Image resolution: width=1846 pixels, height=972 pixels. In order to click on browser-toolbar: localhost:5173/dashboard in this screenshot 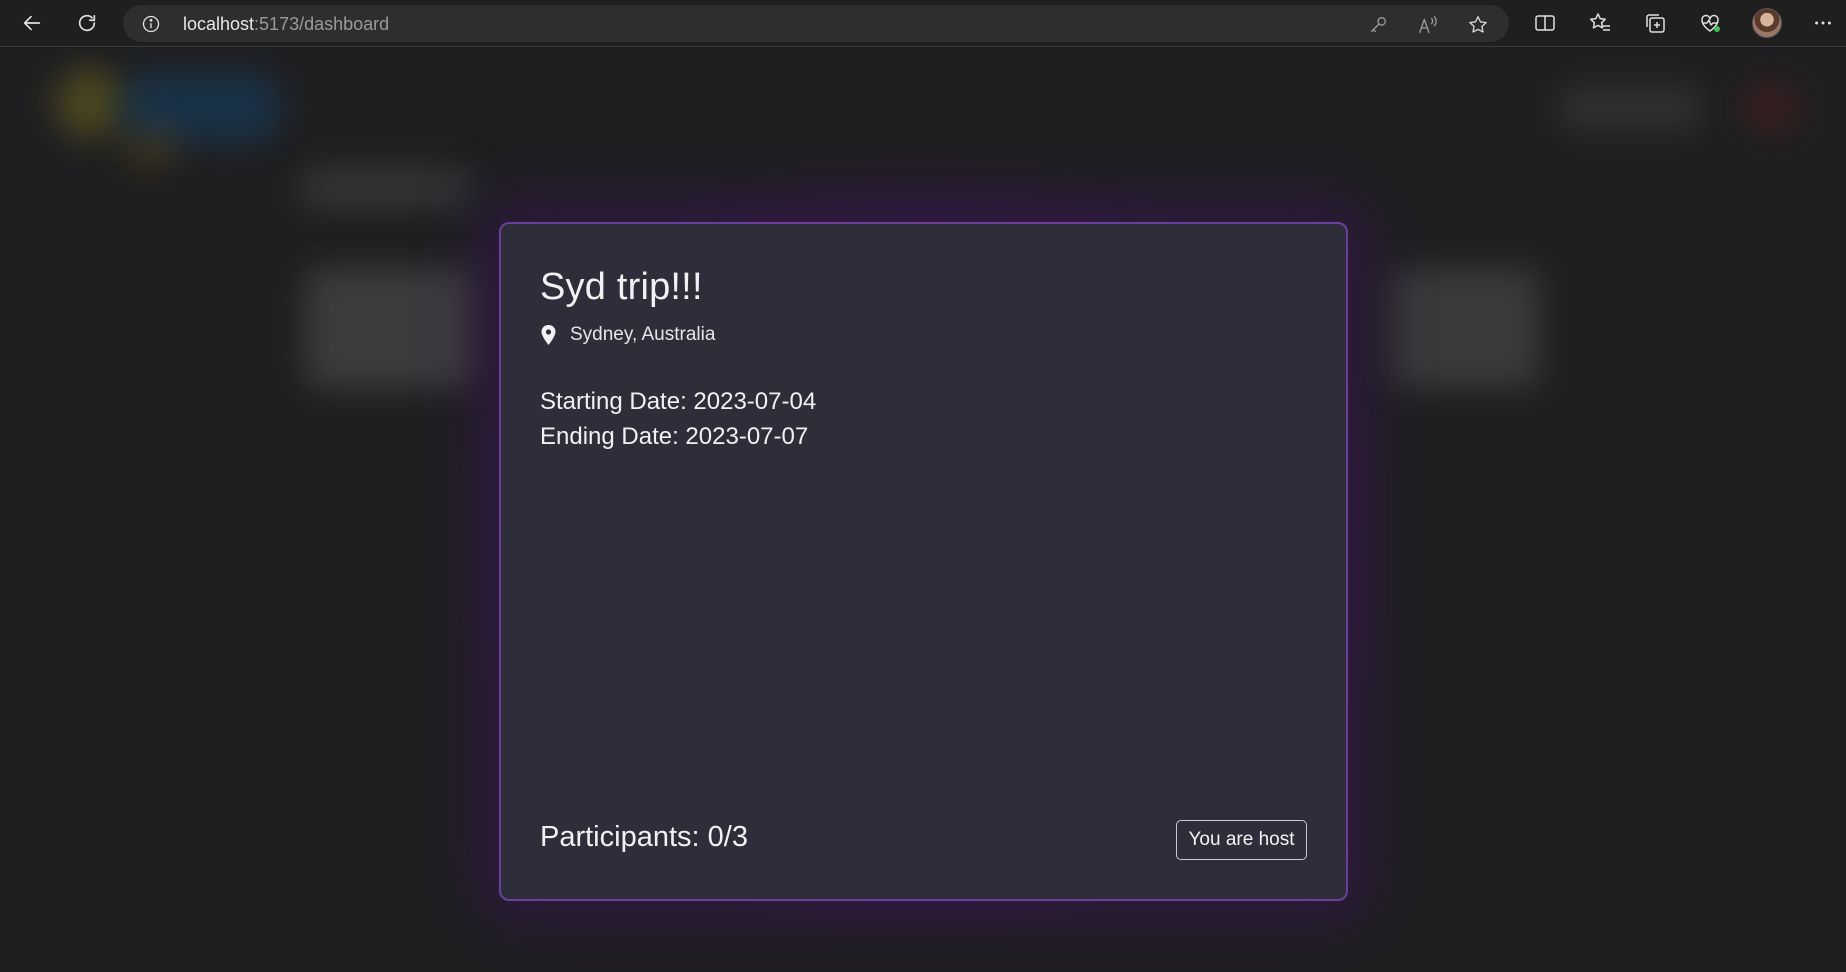, I will do `click(923, 23)`.